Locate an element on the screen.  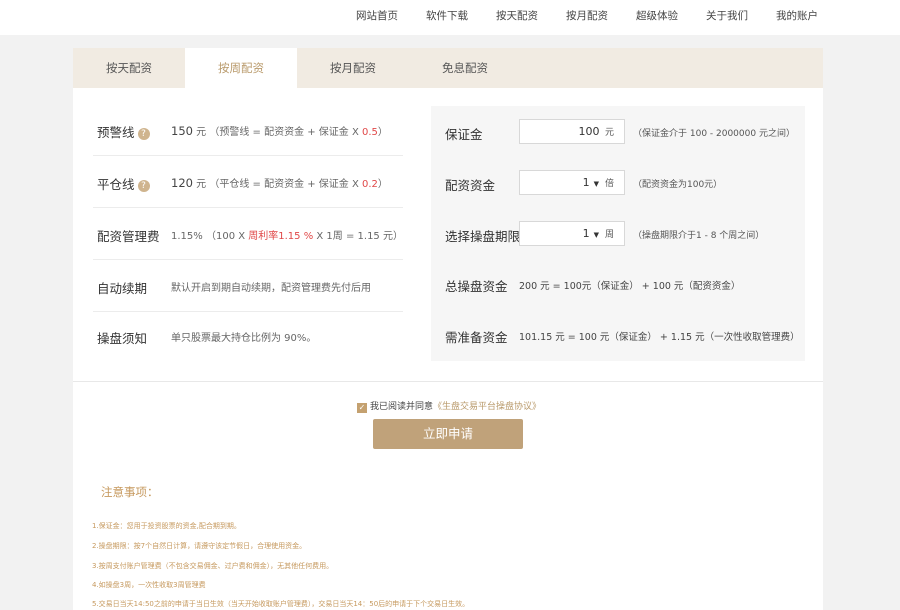
closeout-line-row: 平仓线? 120 元 （平仓线 = 配资资金 + 保证金 X 0.2） is located at coordinates (238, 182).